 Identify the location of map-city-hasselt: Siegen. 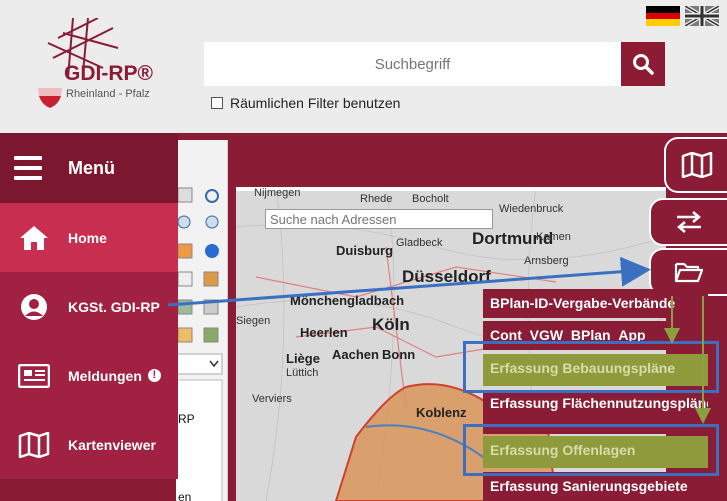
(253, 321).